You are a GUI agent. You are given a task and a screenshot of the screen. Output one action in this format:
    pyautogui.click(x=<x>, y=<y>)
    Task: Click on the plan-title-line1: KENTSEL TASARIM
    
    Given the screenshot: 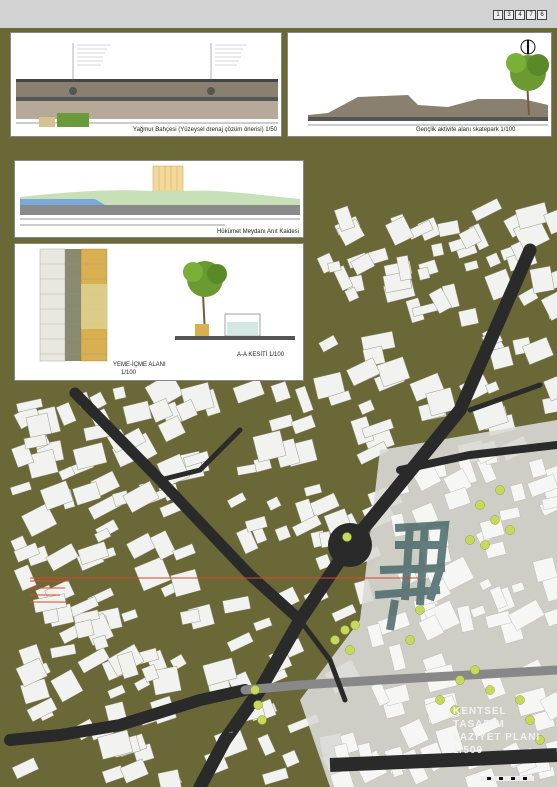 What is the action you would take?
    pyautogui.click(x=480, y=718)
    